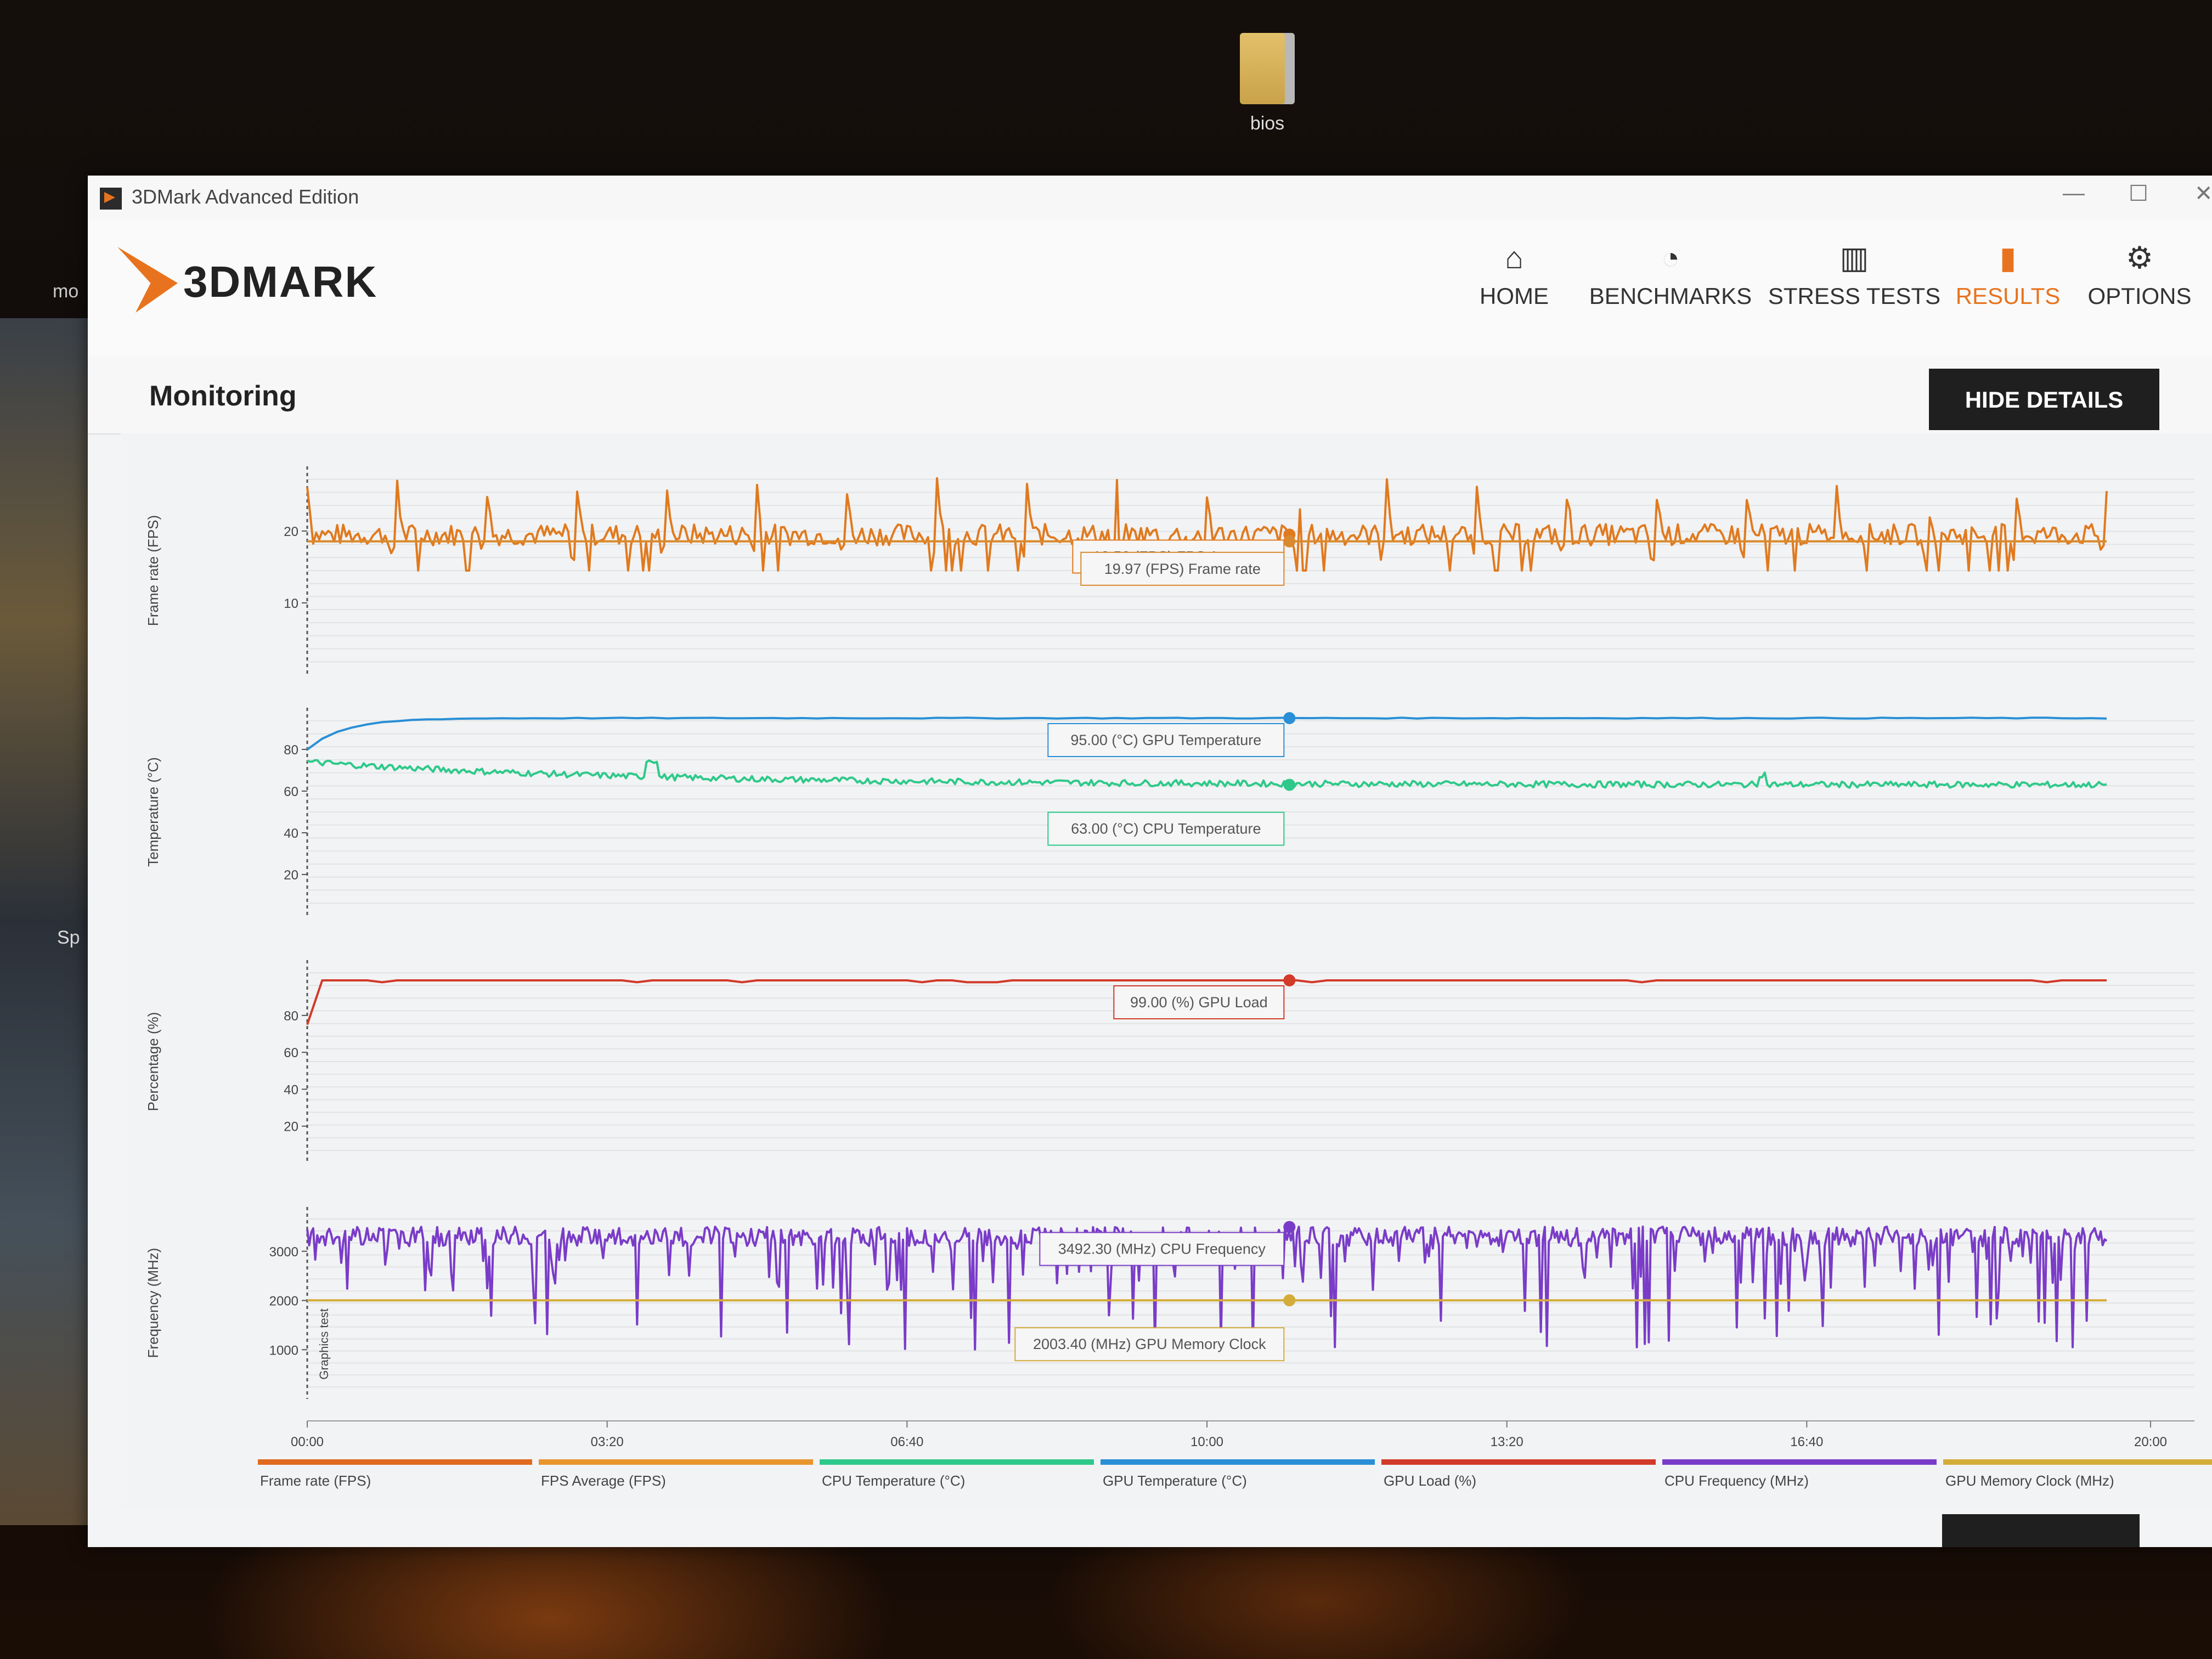 The height and width of the screenshot is (1659, 2212). What do you see at coordinates (2139, 296) in the screenshot?
I see `nav-options-label: OPTIONS` at bounding box center [2139, 296].